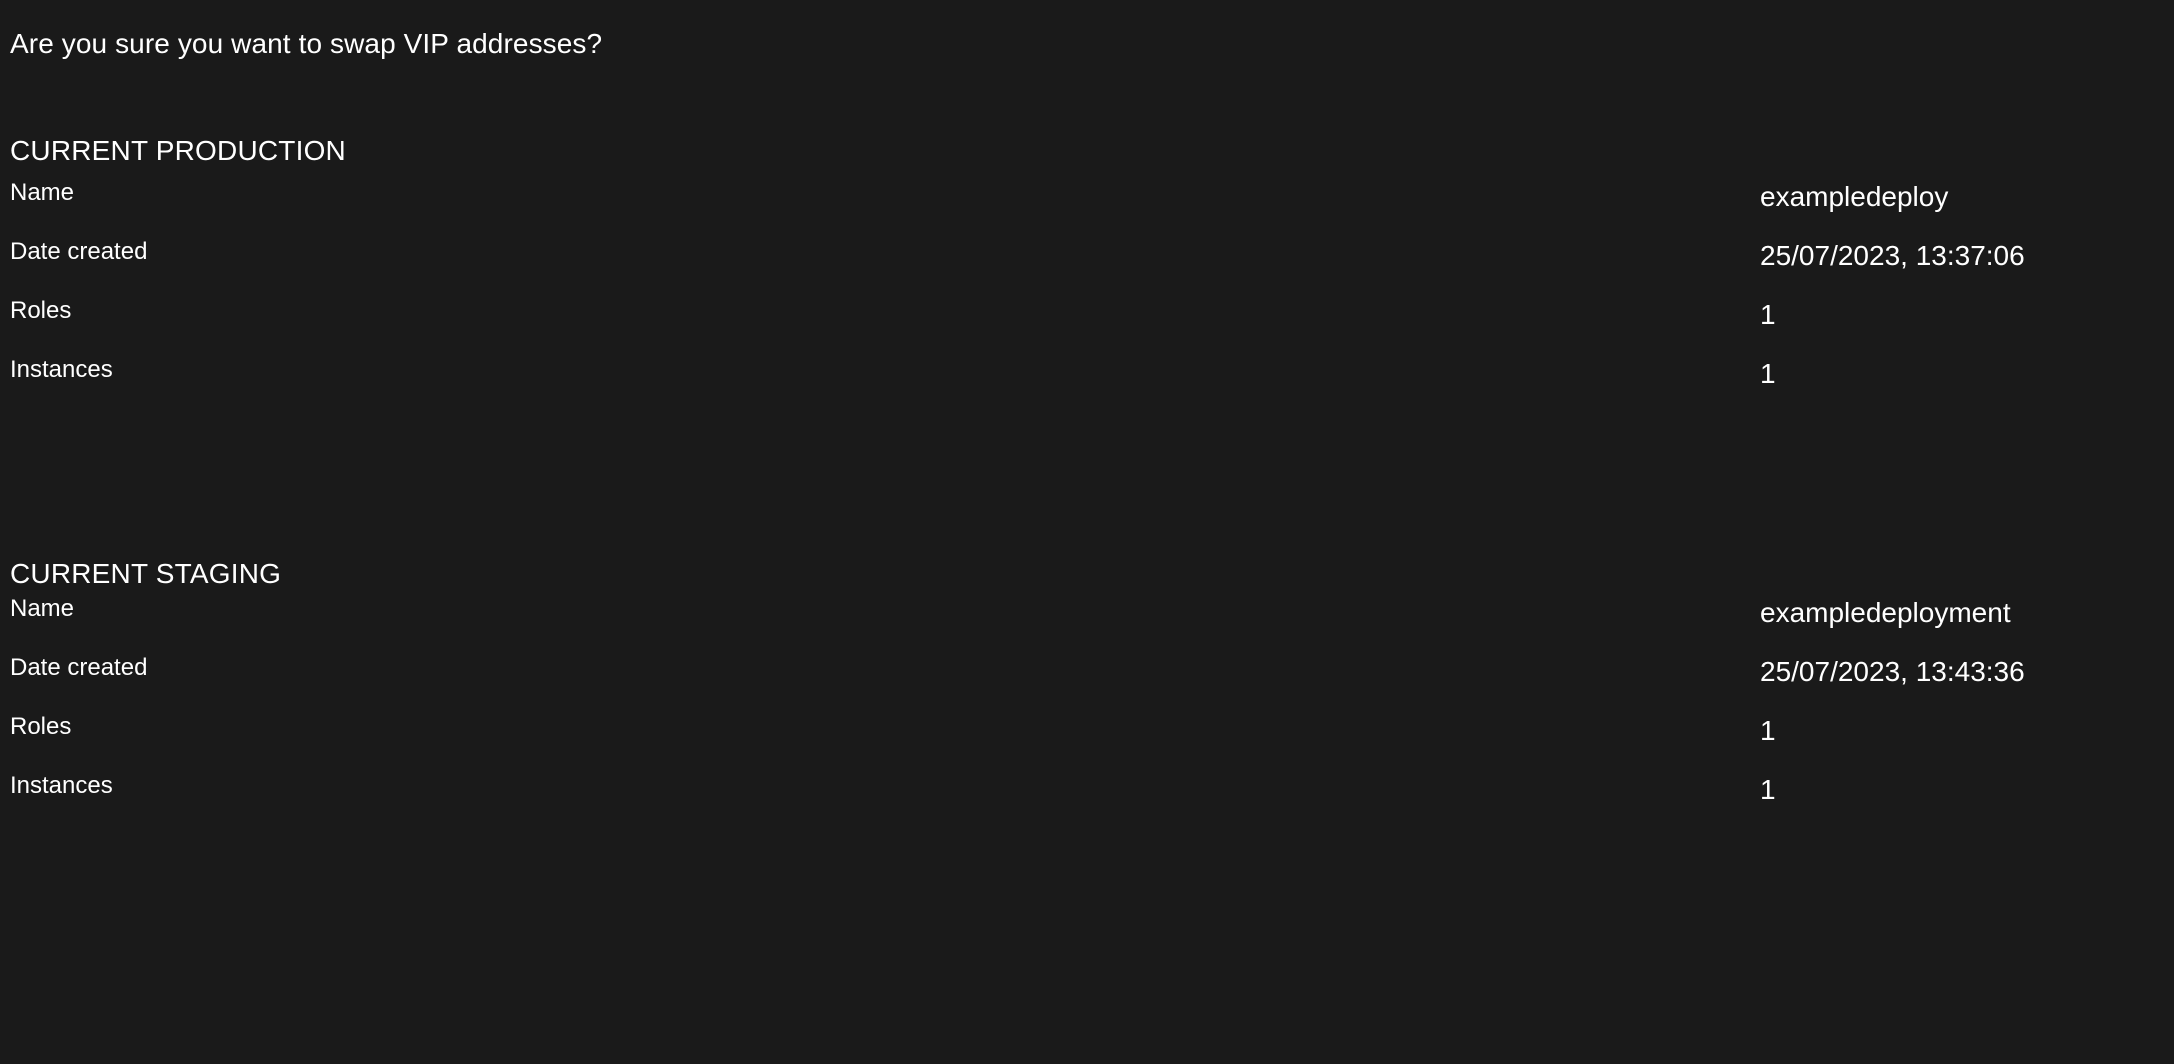  What do you see at coordinates (1854, 196) in the screenshot?
I see `detail-value-name: exampledeploy` at bounding box center [1854, 196].